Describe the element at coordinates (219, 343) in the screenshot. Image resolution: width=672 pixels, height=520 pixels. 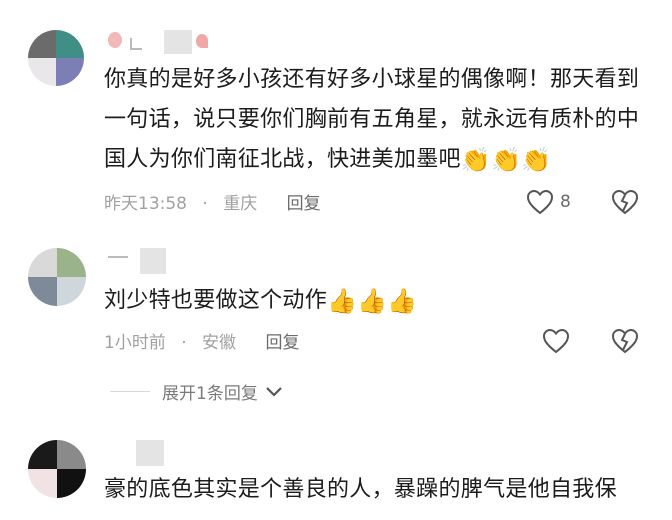
I see `comment-location: 安徽` at that location.